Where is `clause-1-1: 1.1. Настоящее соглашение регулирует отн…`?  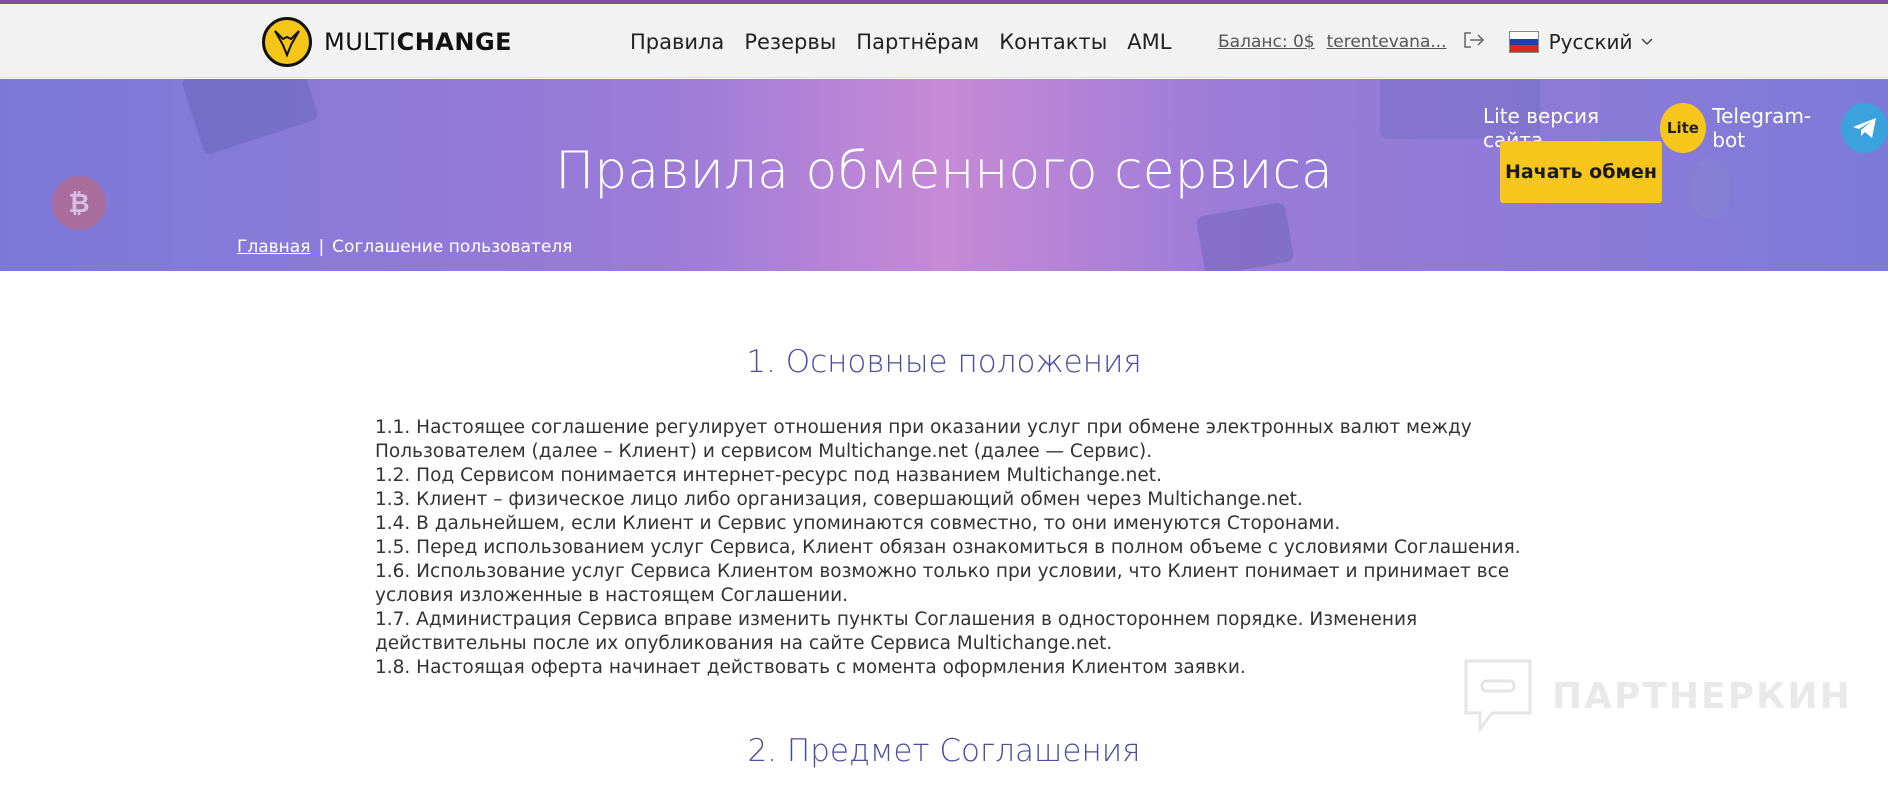
clause-1-1: 1.1. Настоящее соглашение регулирует отн… is located at coordinates (923, 439).